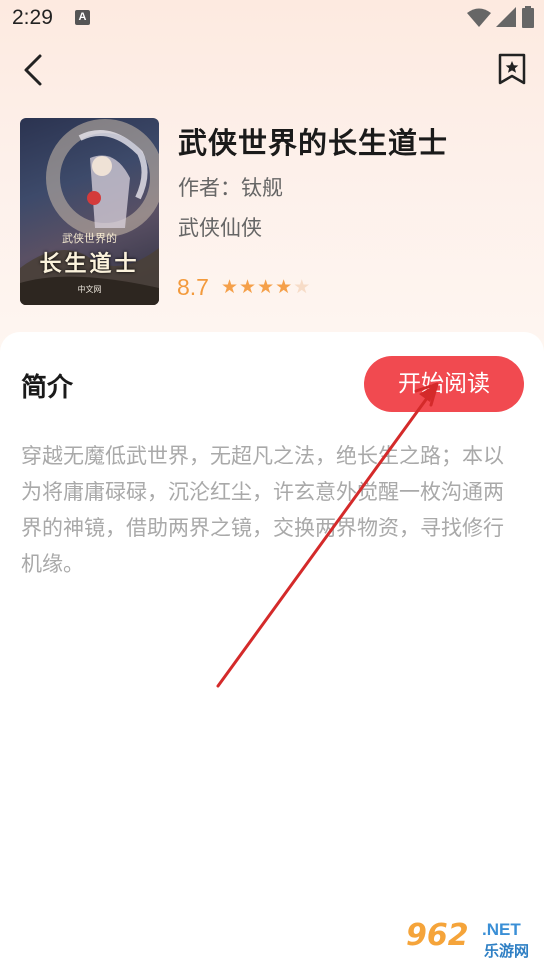 Image resolution: width=544 pixels, height=968 pixels. Describe the element at coordinates (272, 18) in the screenshot. I see `status-bar: 2:29 A` at that location.